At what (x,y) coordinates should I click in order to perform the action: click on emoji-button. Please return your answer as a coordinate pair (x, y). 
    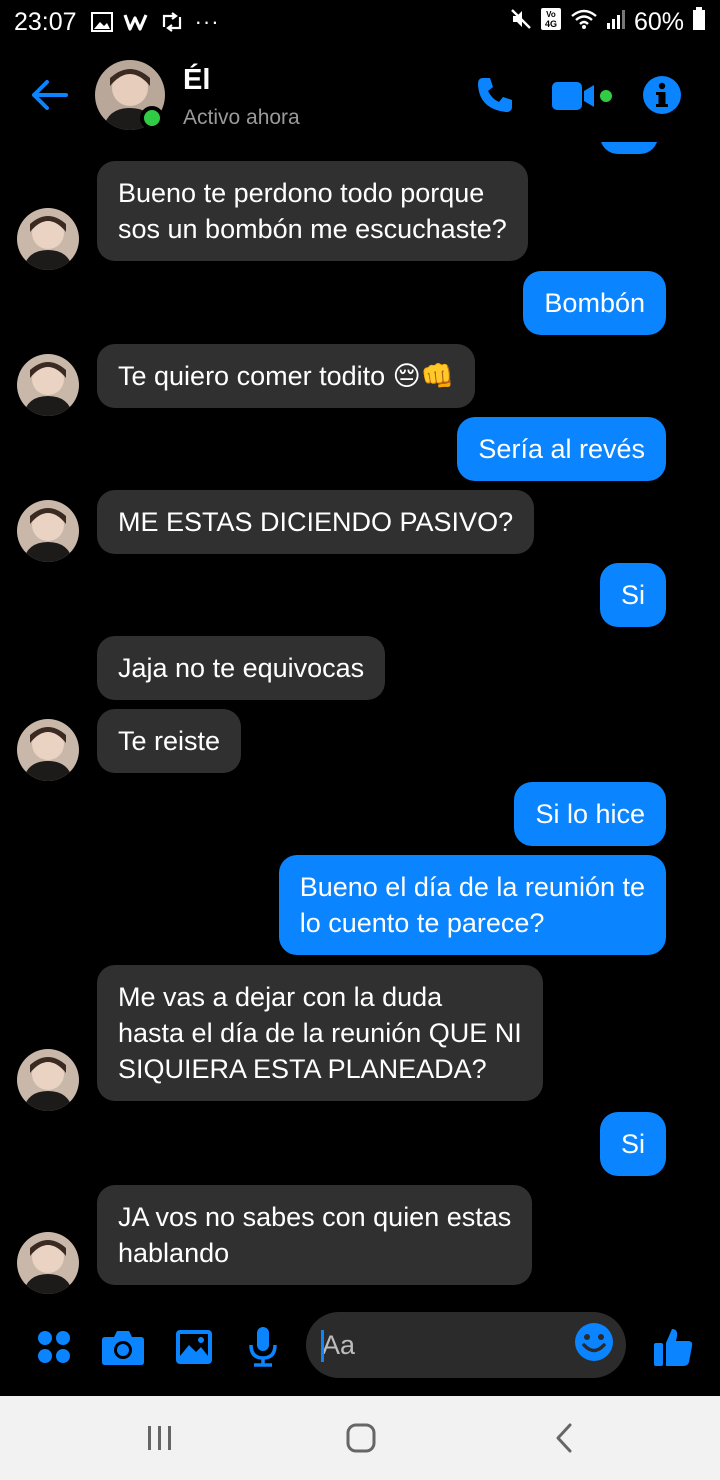
    Looking at the image, I should click on (596, 1344).